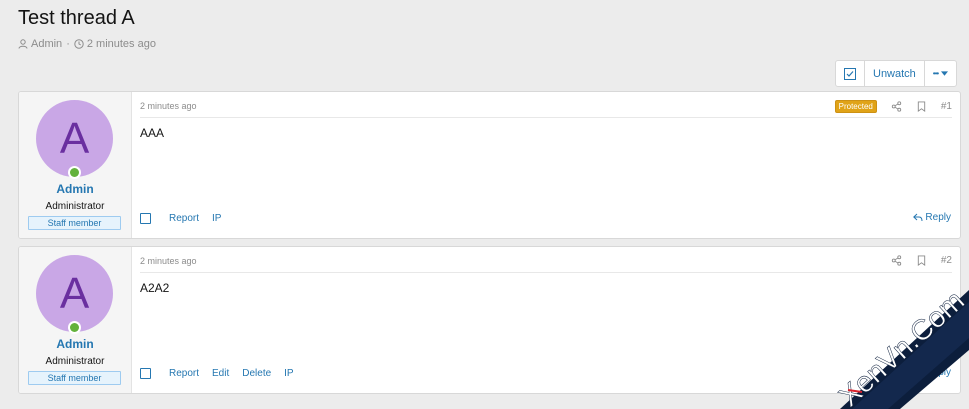 Image resolution: width=969 pixels, height=409 pixels. I want to click on thread-author: Admin, so click(46, 44).